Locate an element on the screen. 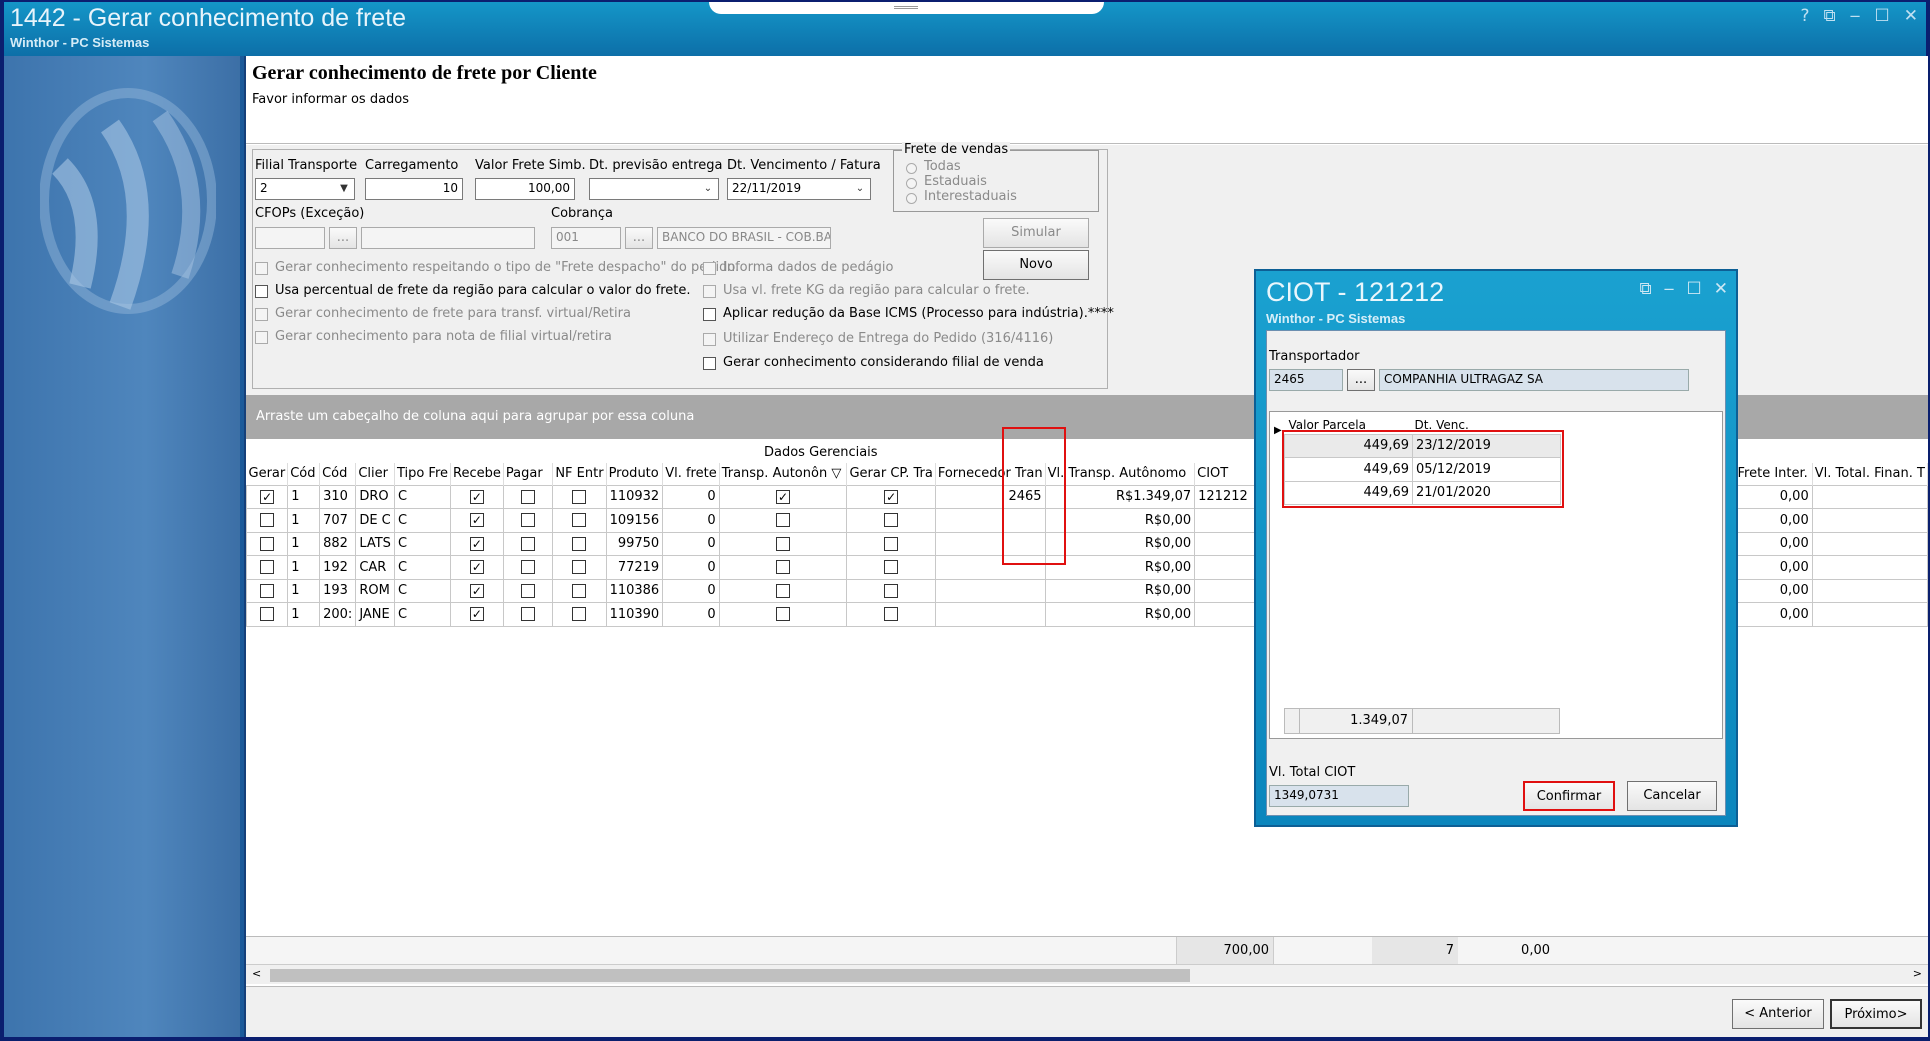  total-ciot-value: 1349,0731 is located at coordinates (1339, 796).